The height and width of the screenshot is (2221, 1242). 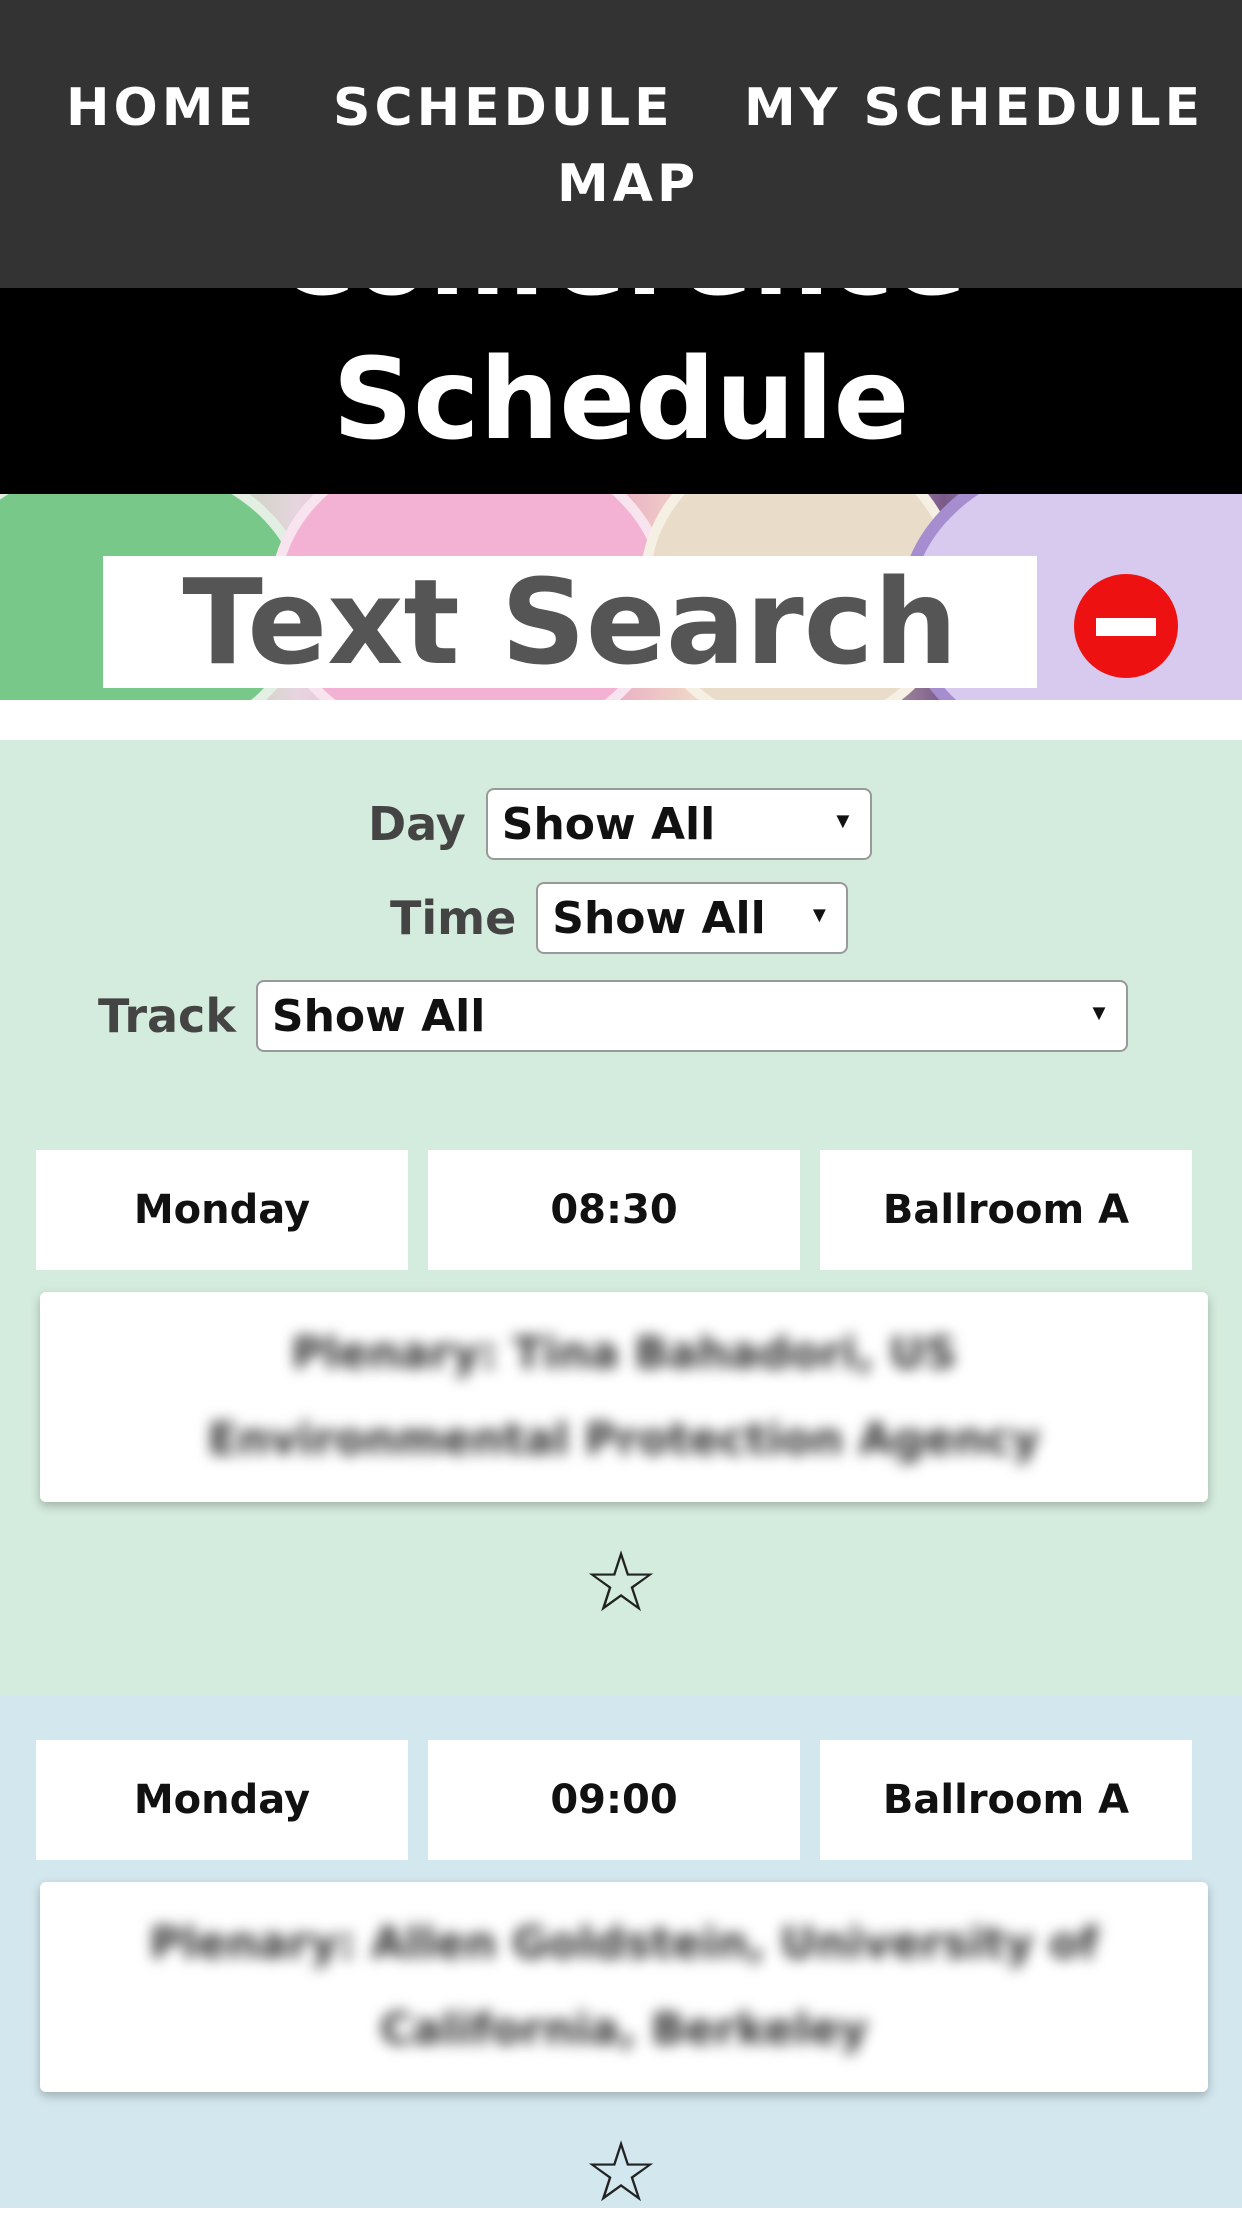 I want to click on time-select-value: Show All, so click(x=659, y=918).